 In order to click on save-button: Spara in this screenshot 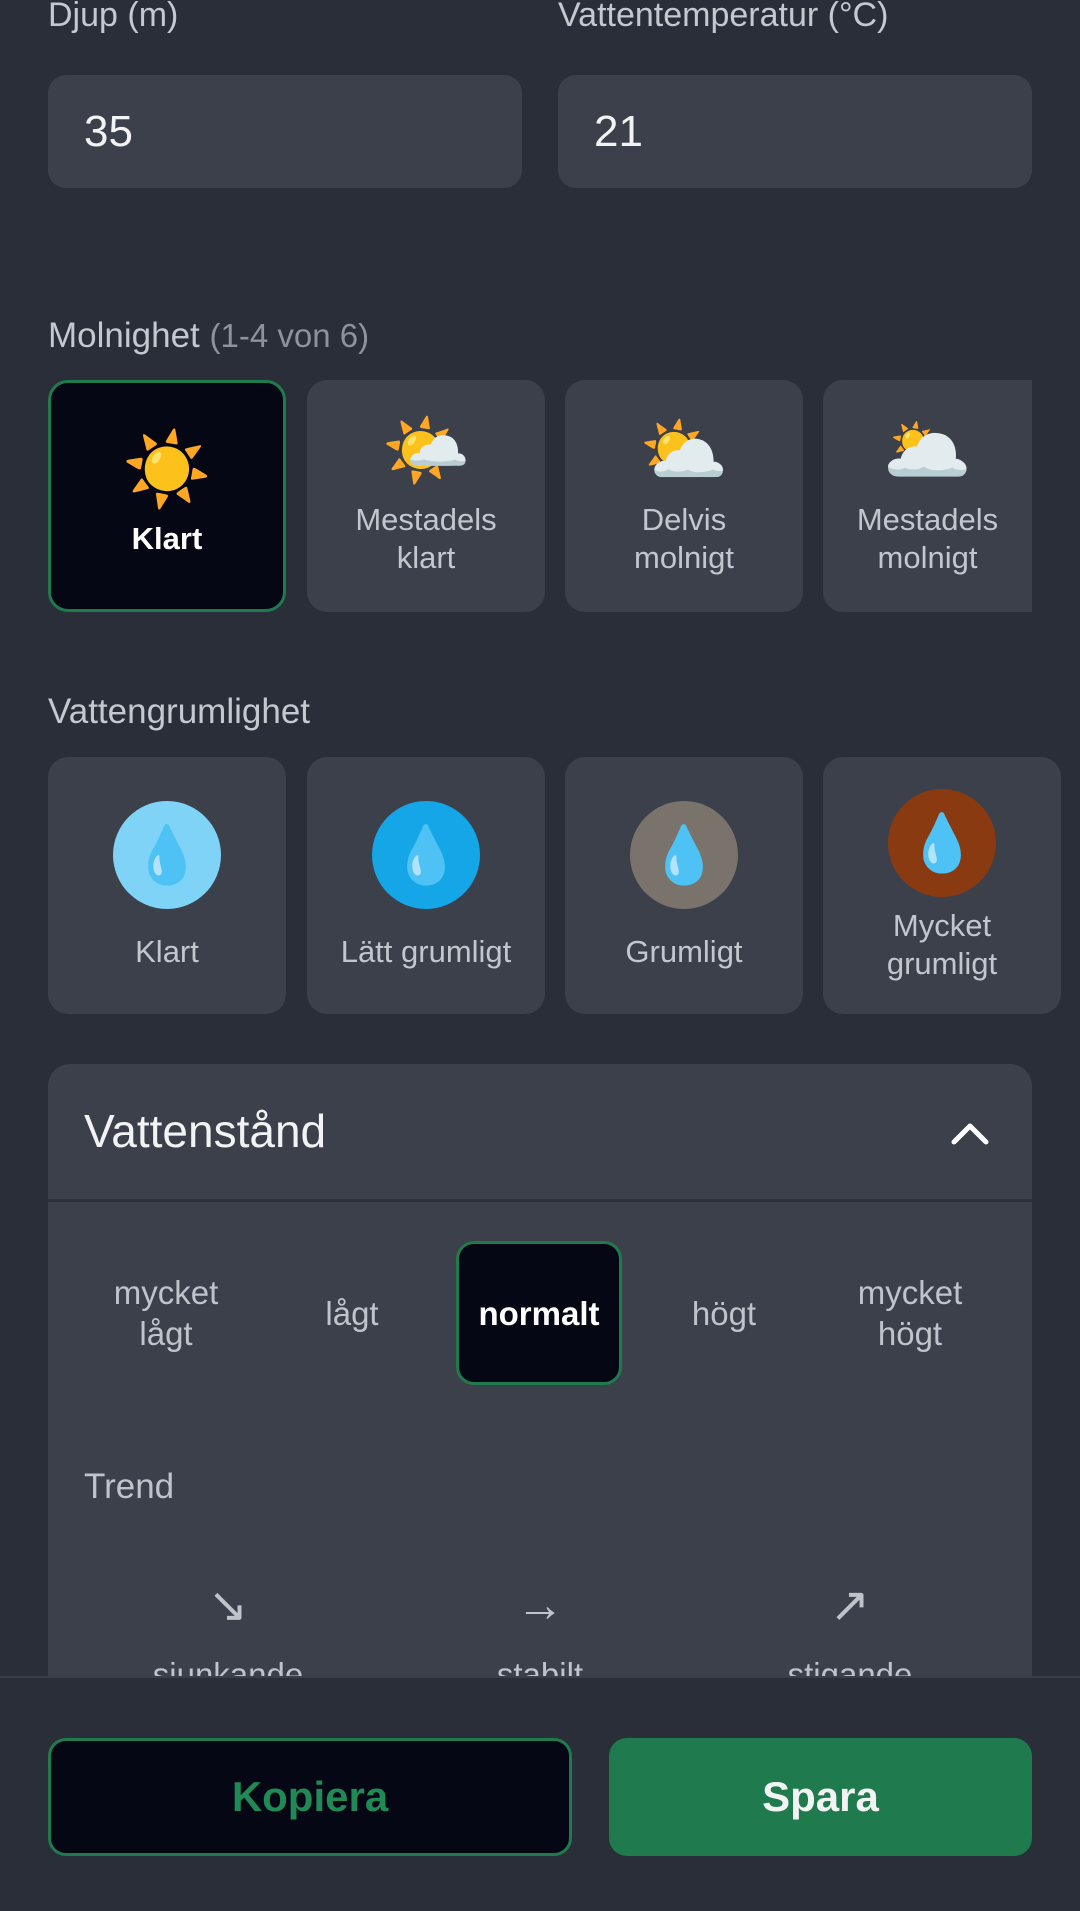, I will do `click(820, 1797)`.